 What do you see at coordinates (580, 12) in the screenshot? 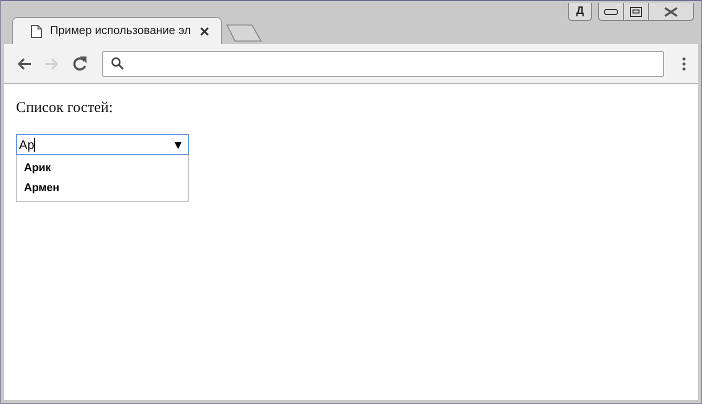
I see `profile-button: Д` at bounding box center [580, 12].